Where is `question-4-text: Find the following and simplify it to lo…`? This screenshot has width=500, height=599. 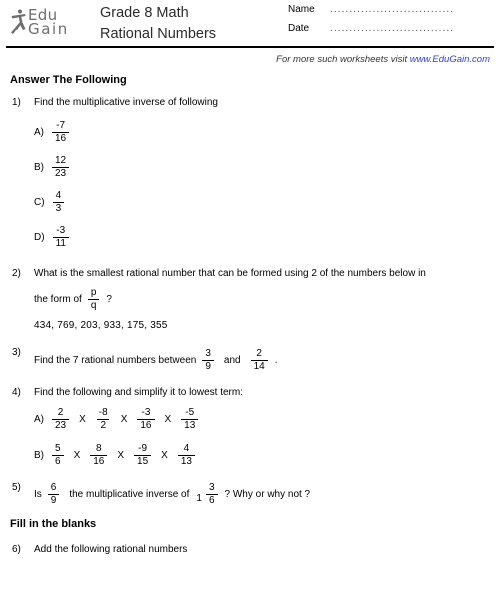 question-4-text: Find the following and simplify it to lo… is located at coordinates (138, 392).